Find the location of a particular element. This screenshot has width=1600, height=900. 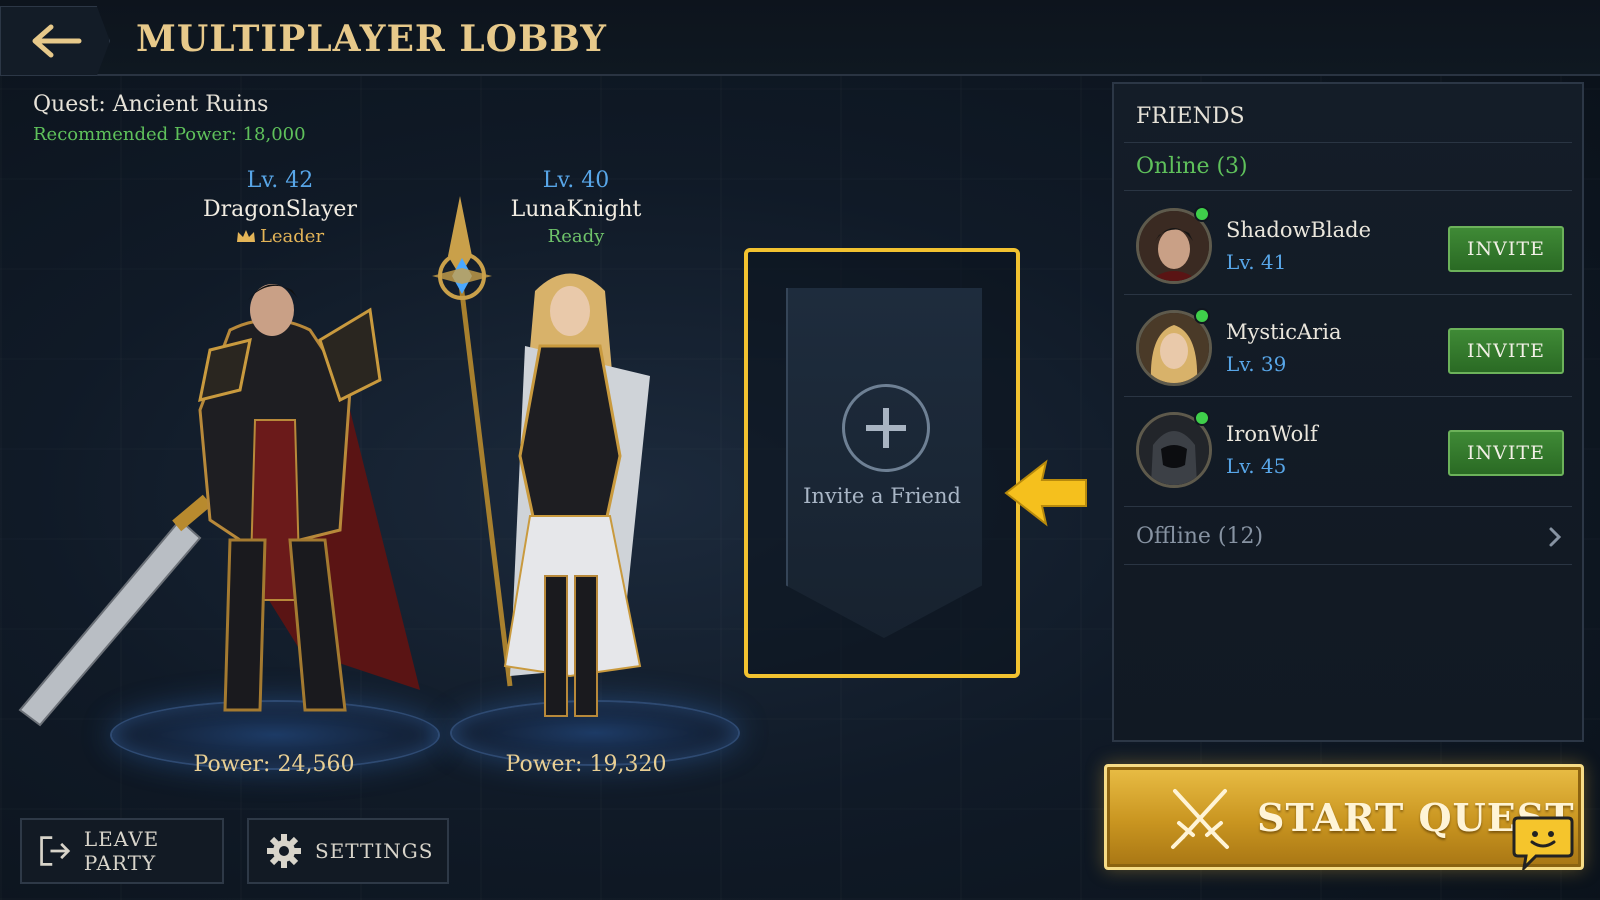

friend-level: Lv. 41 is located at coordinates (1256, 262).